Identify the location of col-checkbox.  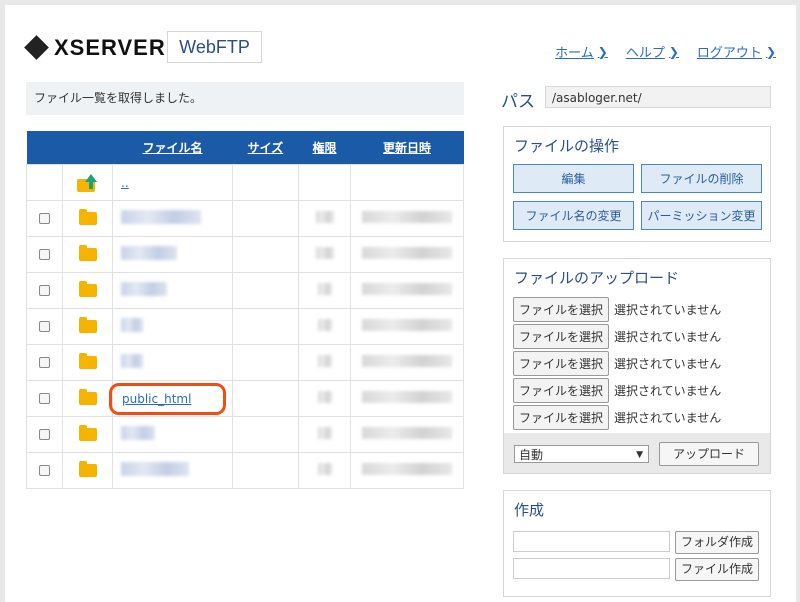
(44, 148).